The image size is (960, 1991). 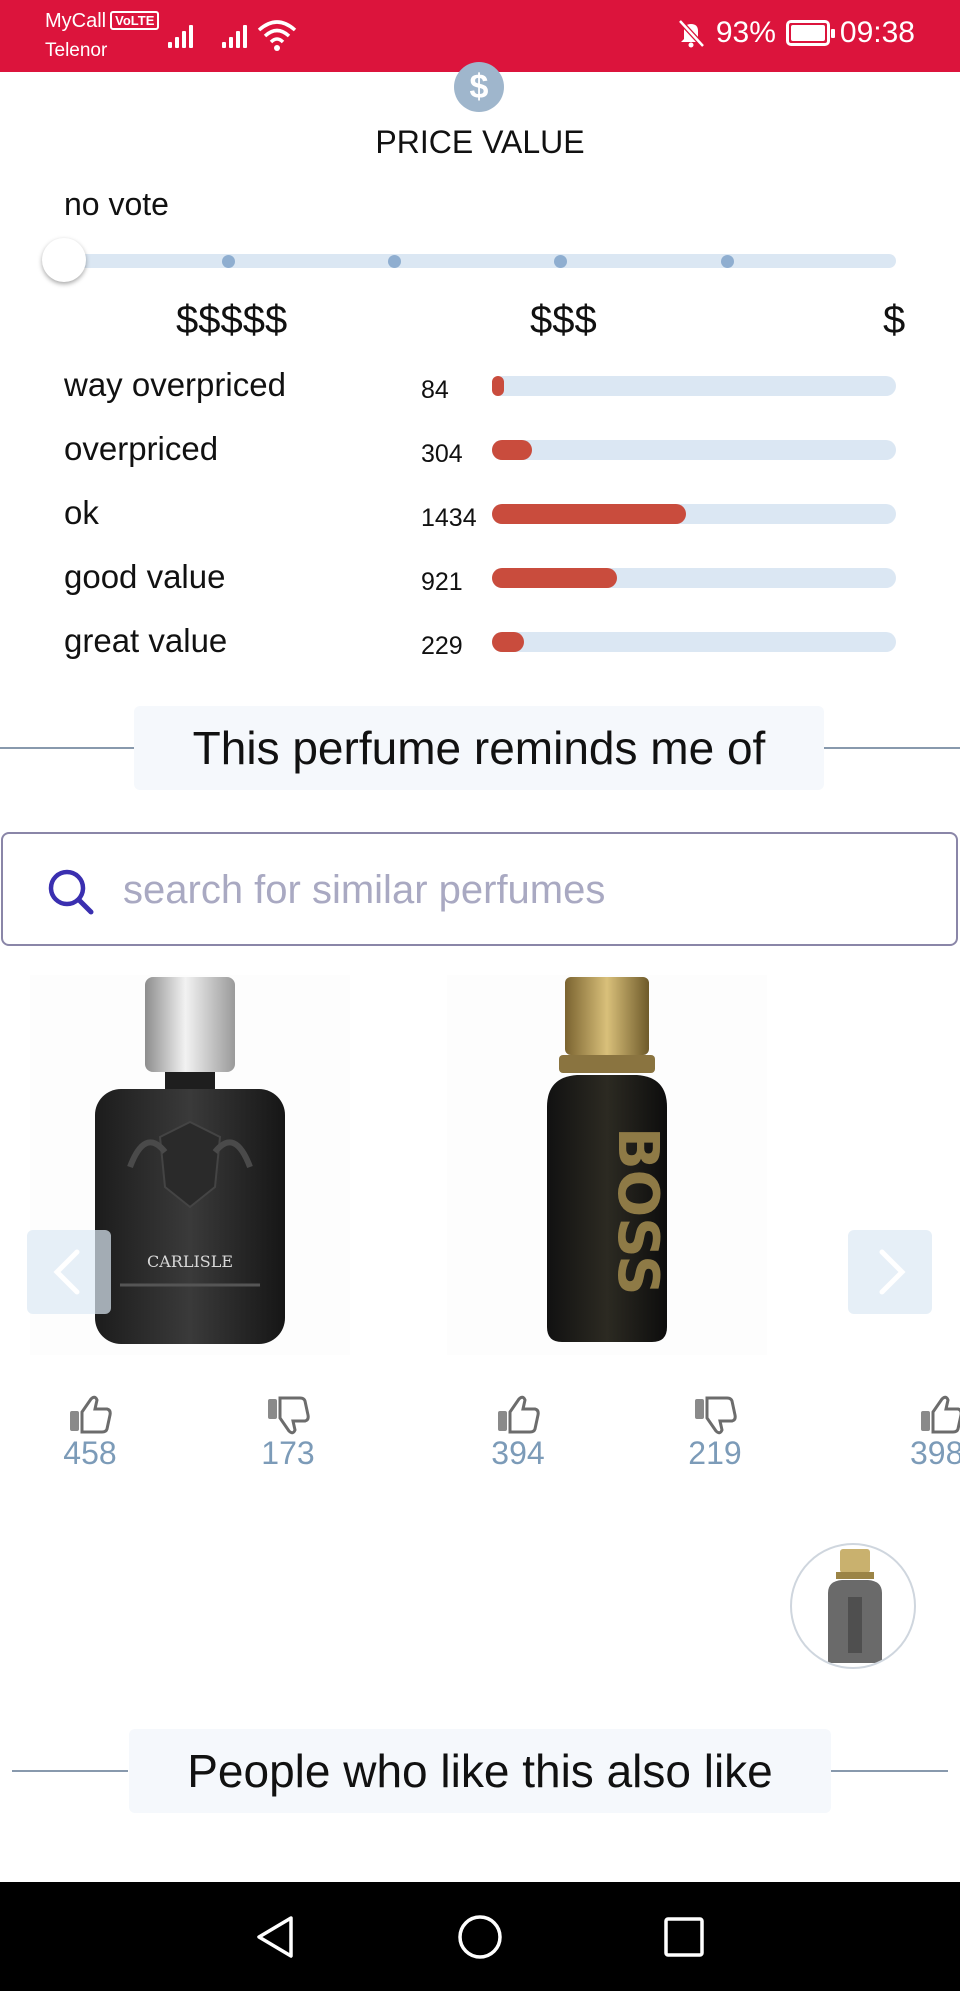 What do you see at coordinates (523, 890) in the screenshot?
I see `search-input` at bounding box center [523, 890].